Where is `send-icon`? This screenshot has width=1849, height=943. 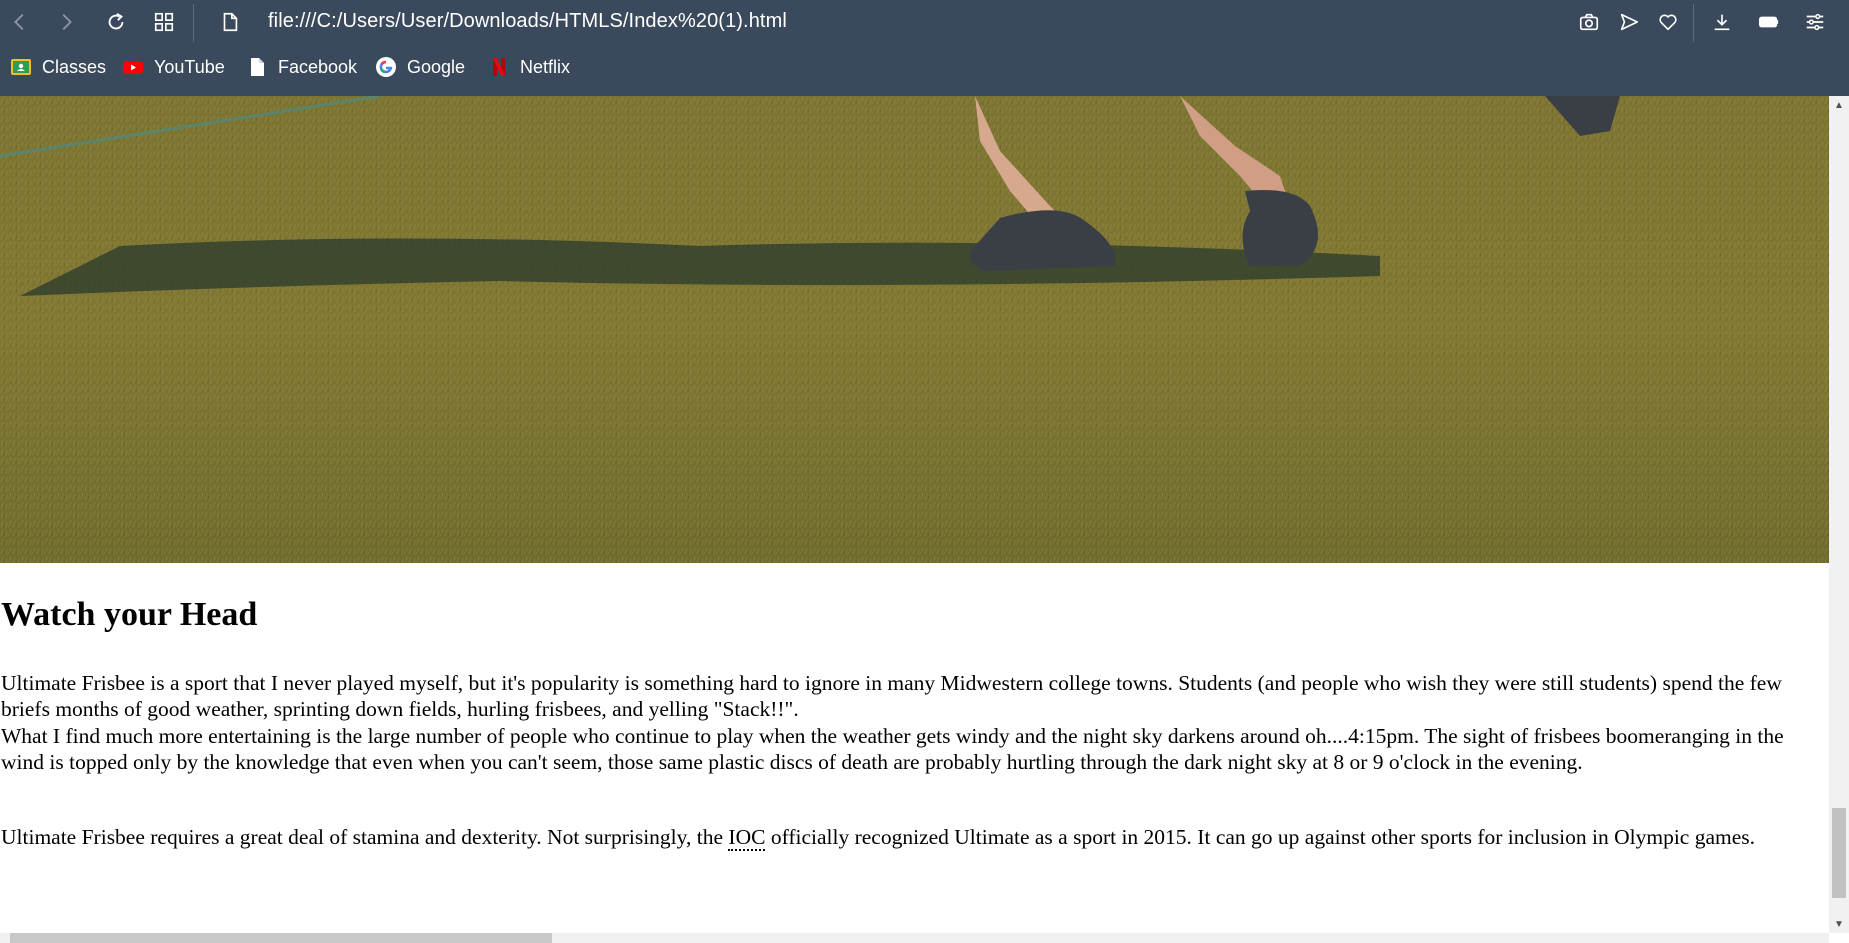 send-icon is located at coordinates (1629, 22).